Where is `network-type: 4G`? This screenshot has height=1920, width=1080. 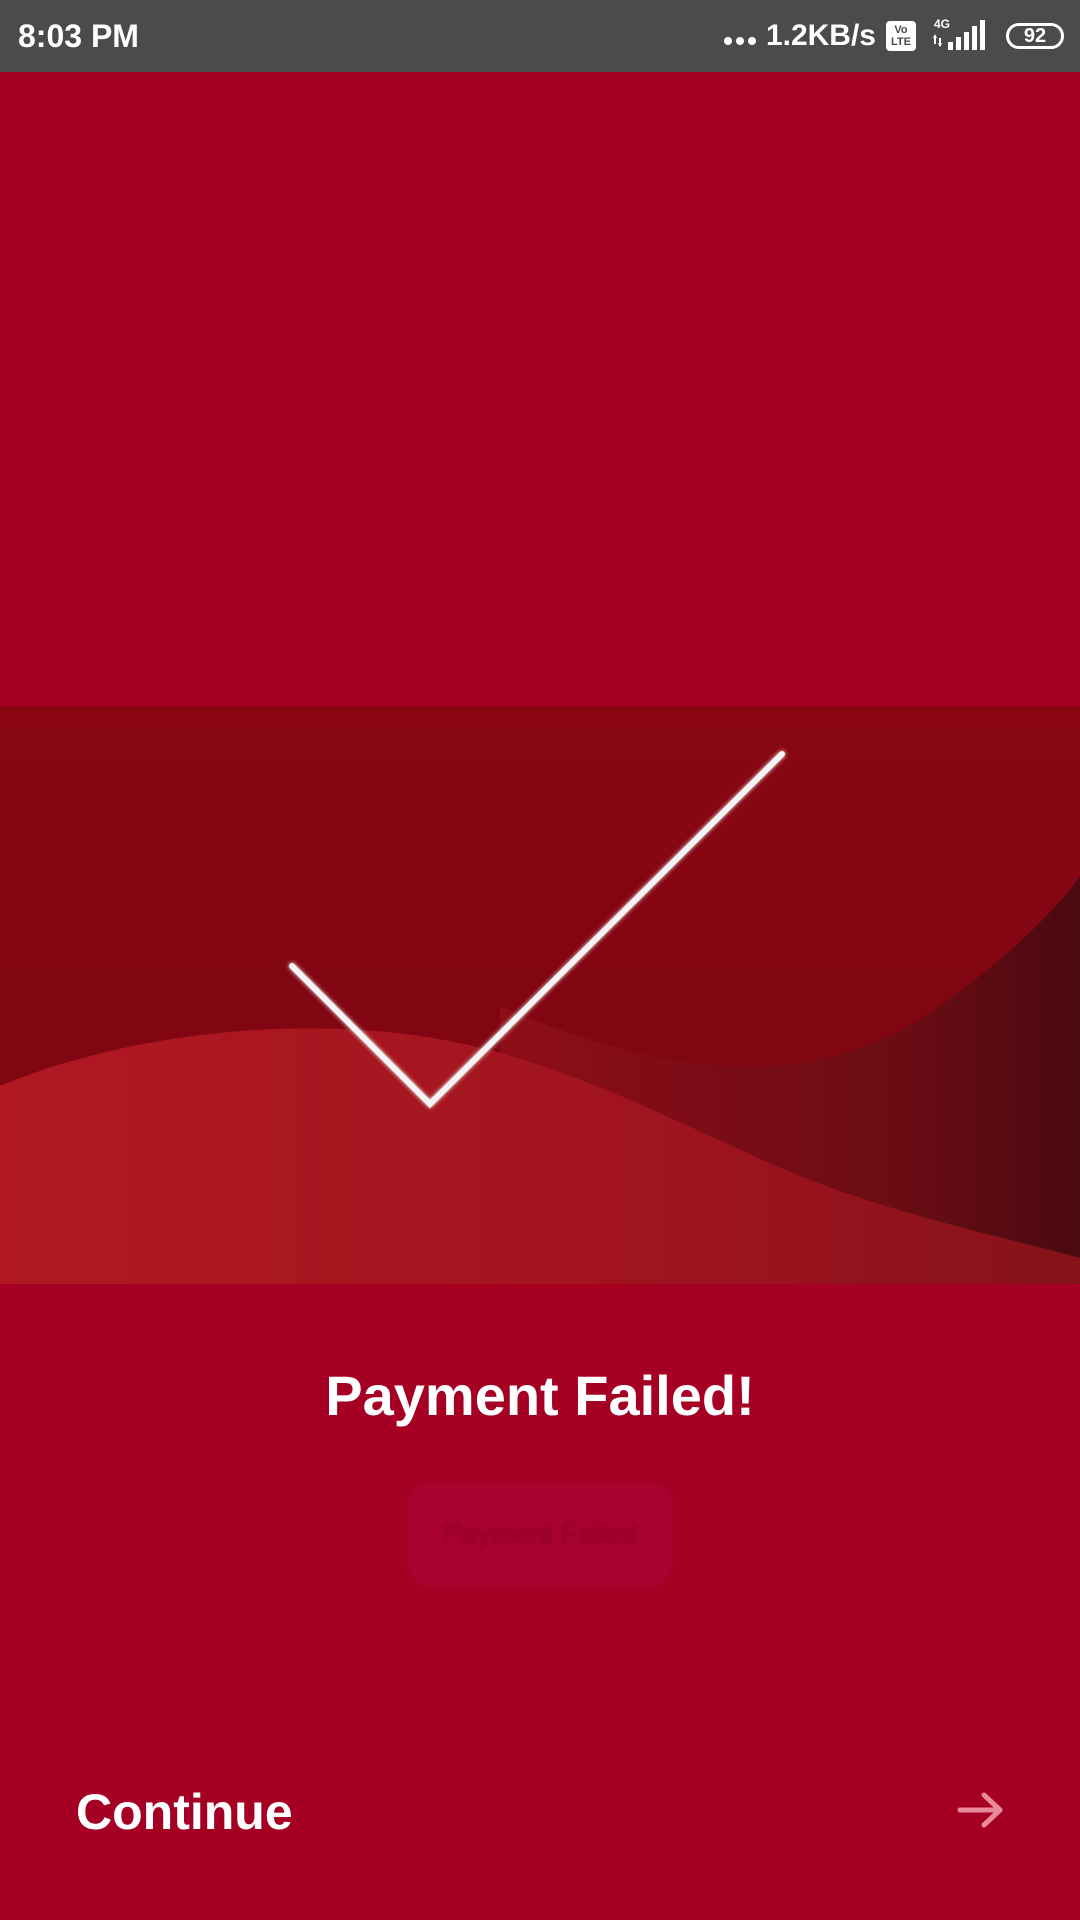
network-type: 4G is located at coordinates (942, 24).